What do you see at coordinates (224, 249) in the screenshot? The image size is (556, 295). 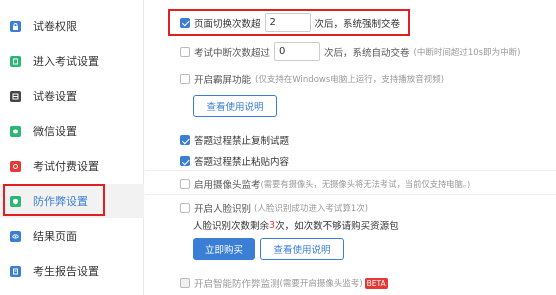 I see `buy-now-button: 立即购买` at bounding box center [224, 249].